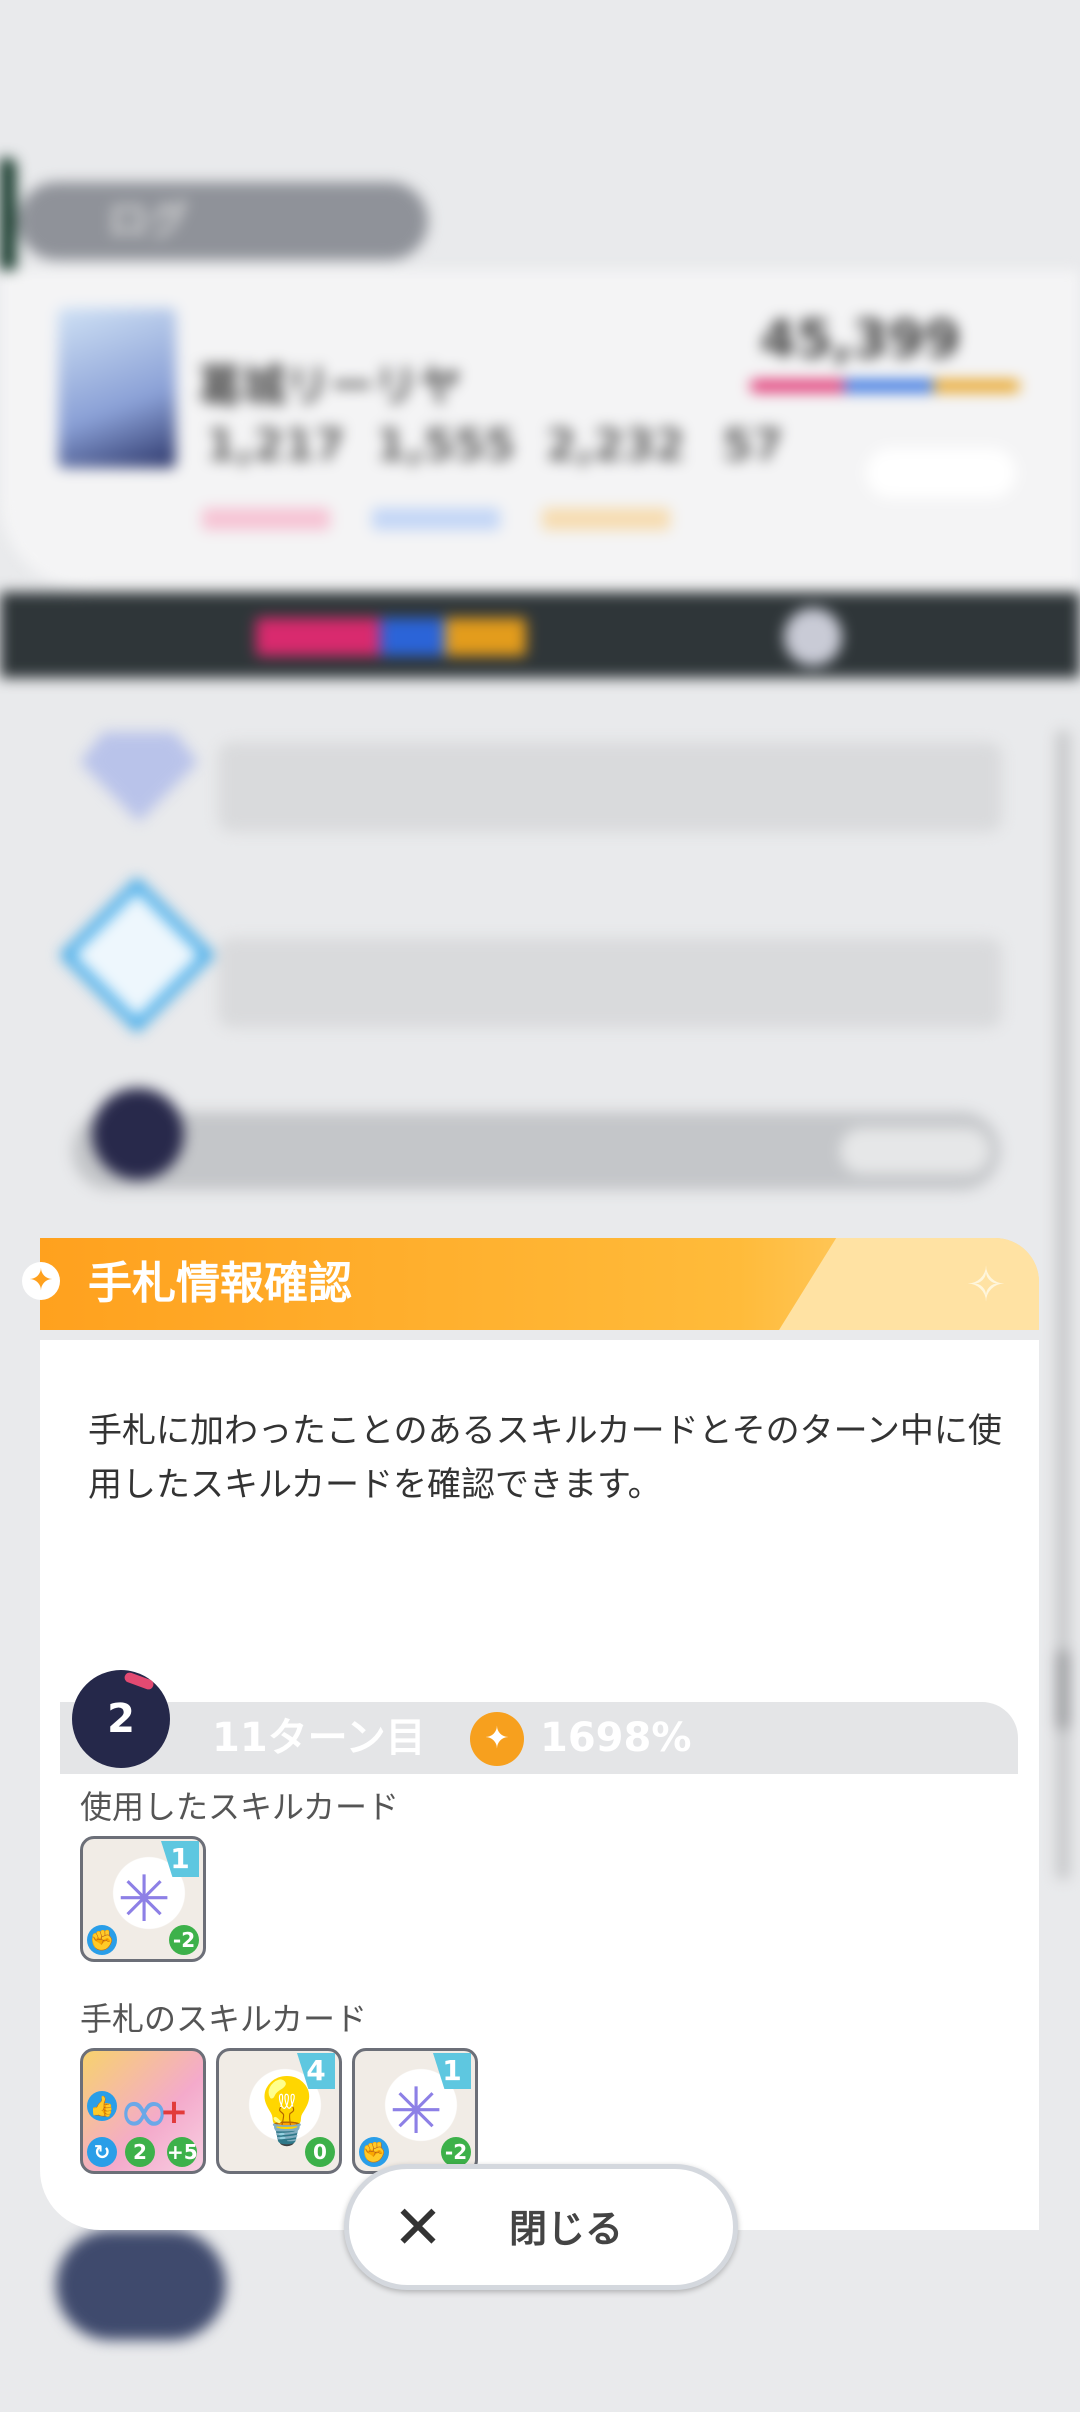 The height and width of the screenshot is (2412, 1080). I want to click on stage-icon, so click(813, 637).